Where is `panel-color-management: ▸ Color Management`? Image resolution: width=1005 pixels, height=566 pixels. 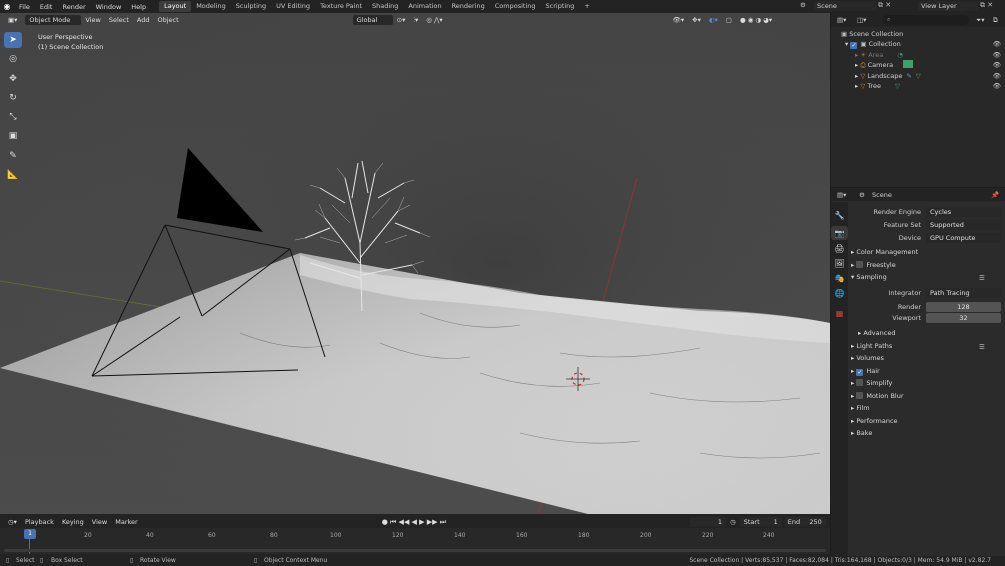 panel-color-management: ▸ Color Management is located at coordinates (884, 252).